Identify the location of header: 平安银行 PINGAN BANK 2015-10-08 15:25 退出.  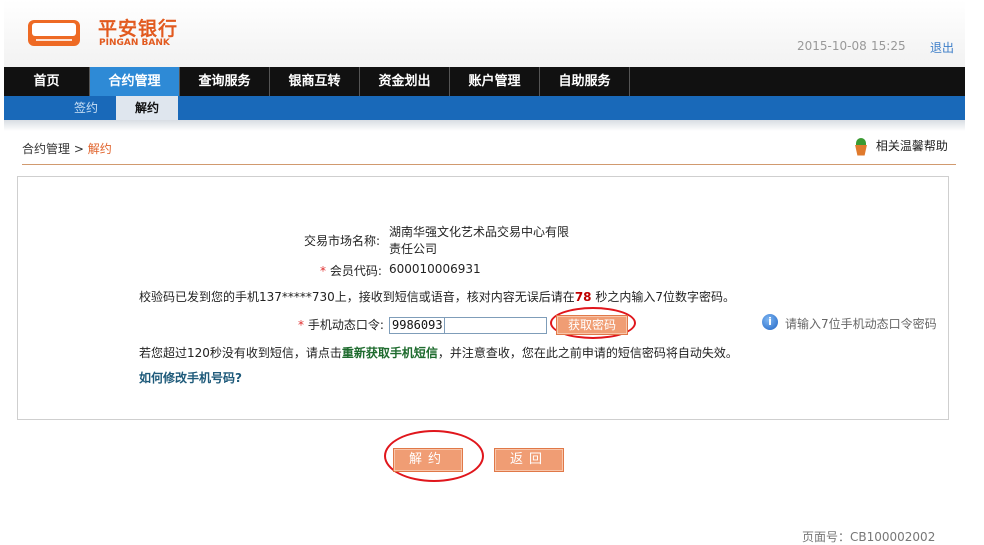
(484, 33).